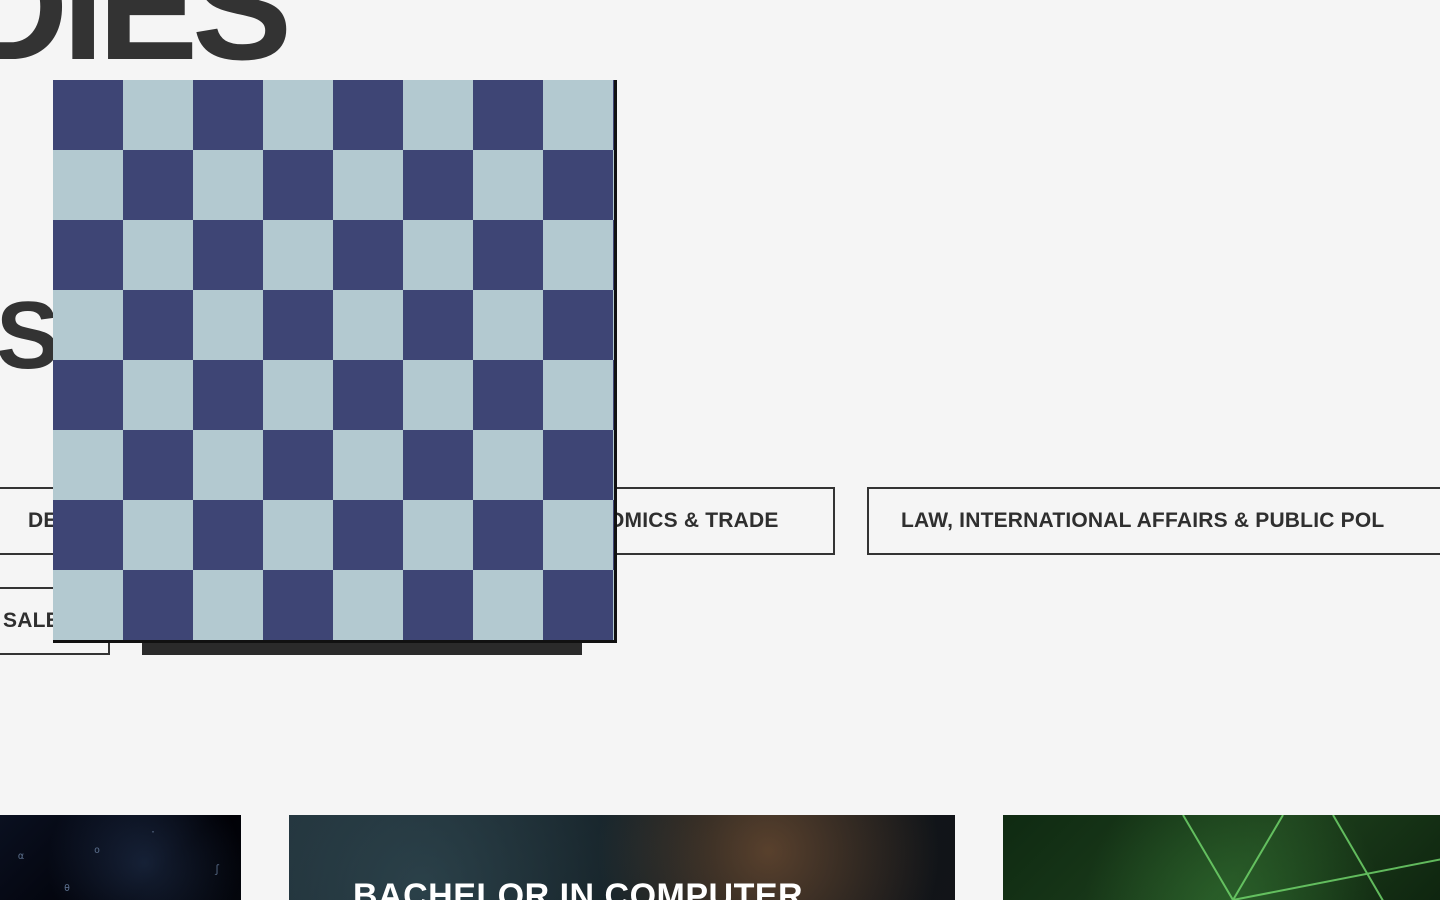 This screenshot has height=900, width=1440. I want to click on filter-button-law-international-affairs: LAW, INTERNATIONAL AFFAIRS & PUBLIC POL, so click(1153, 521).